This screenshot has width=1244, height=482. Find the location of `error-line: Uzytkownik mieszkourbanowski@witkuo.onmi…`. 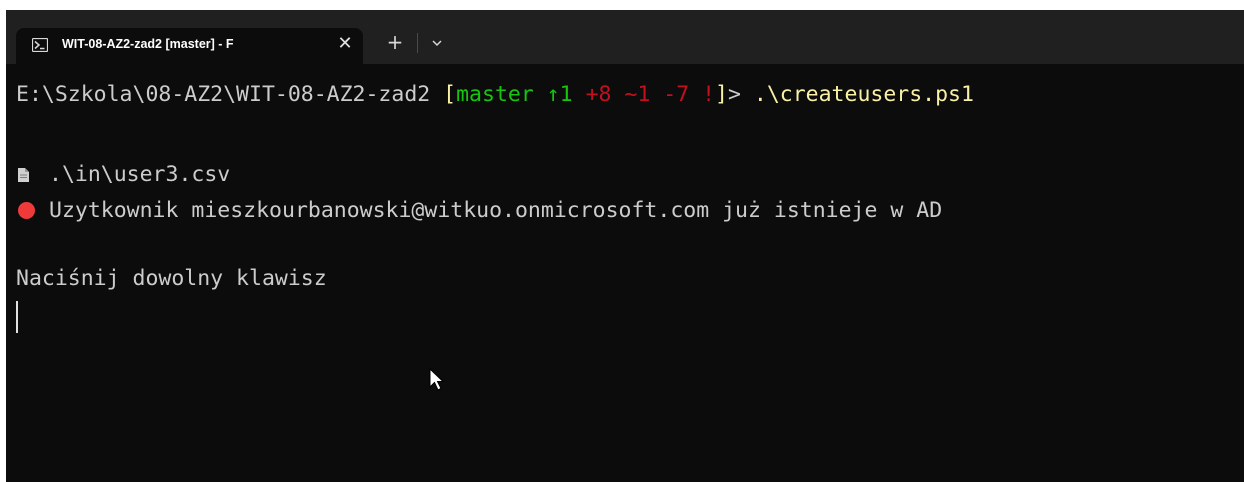

error-line: Uzytkownik mieszkourbanowski@witkuo.onmi… is located at coordinates (479, 211).